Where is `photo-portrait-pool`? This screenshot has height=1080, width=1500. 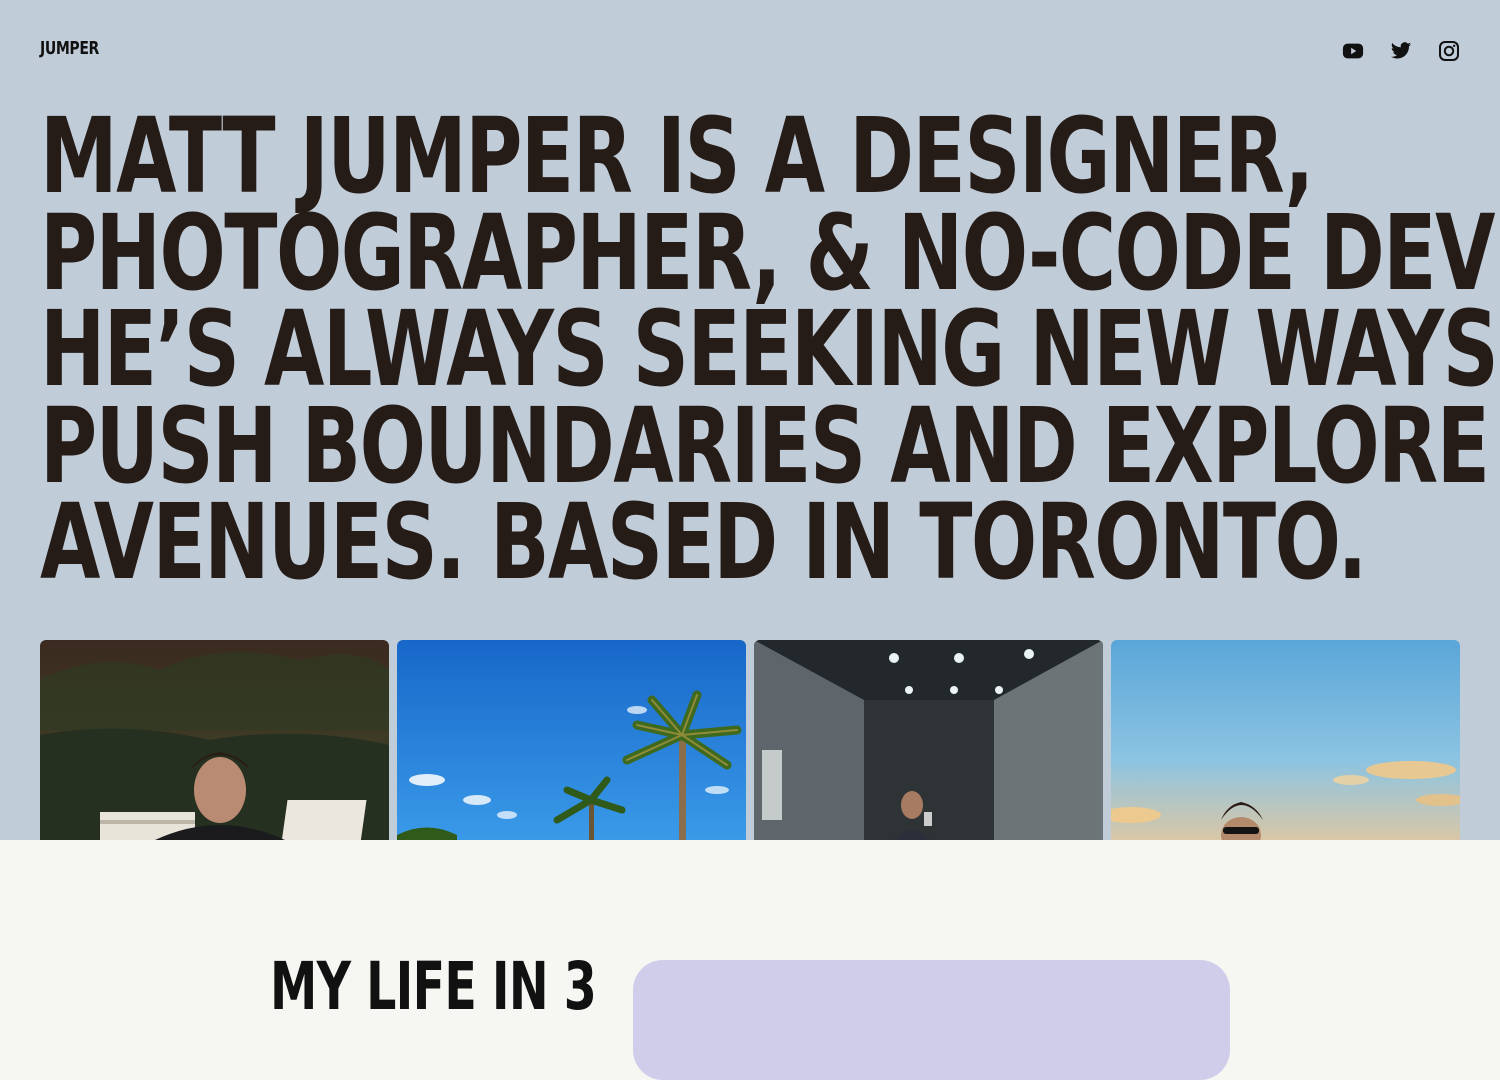
photo-portrait-pool is located at coordinates (214, 740).